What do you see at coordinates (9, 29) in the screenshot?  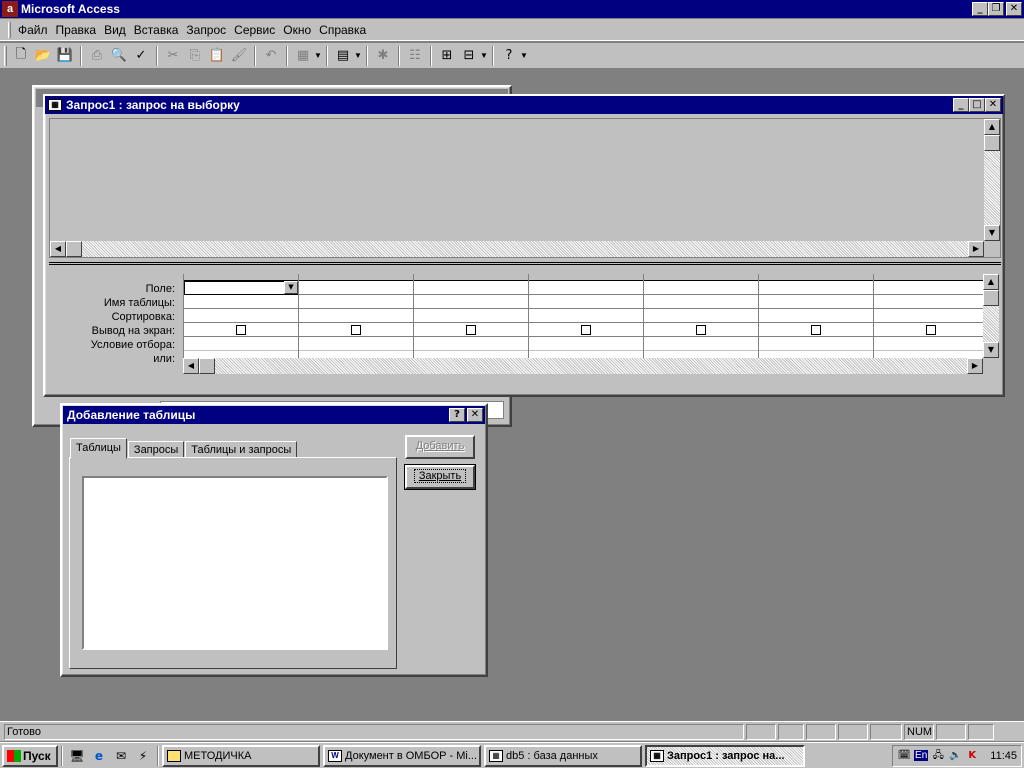 I see `menubar-grip` at bounding box center [9, 29].